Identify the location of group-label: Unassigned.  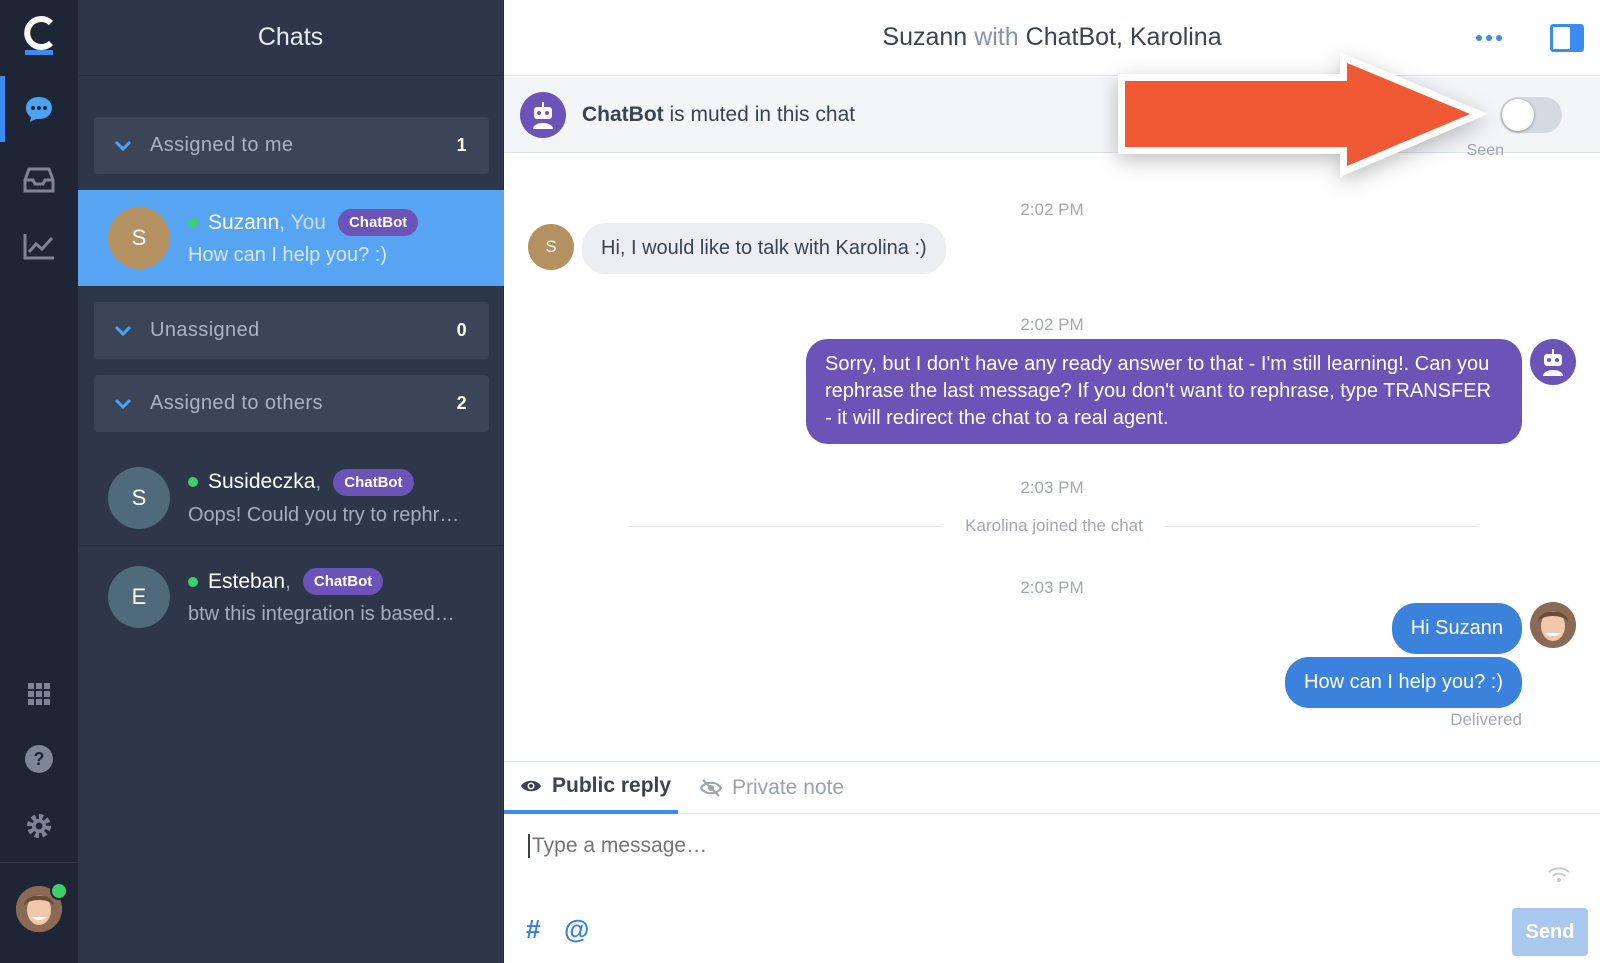
(205, 330).